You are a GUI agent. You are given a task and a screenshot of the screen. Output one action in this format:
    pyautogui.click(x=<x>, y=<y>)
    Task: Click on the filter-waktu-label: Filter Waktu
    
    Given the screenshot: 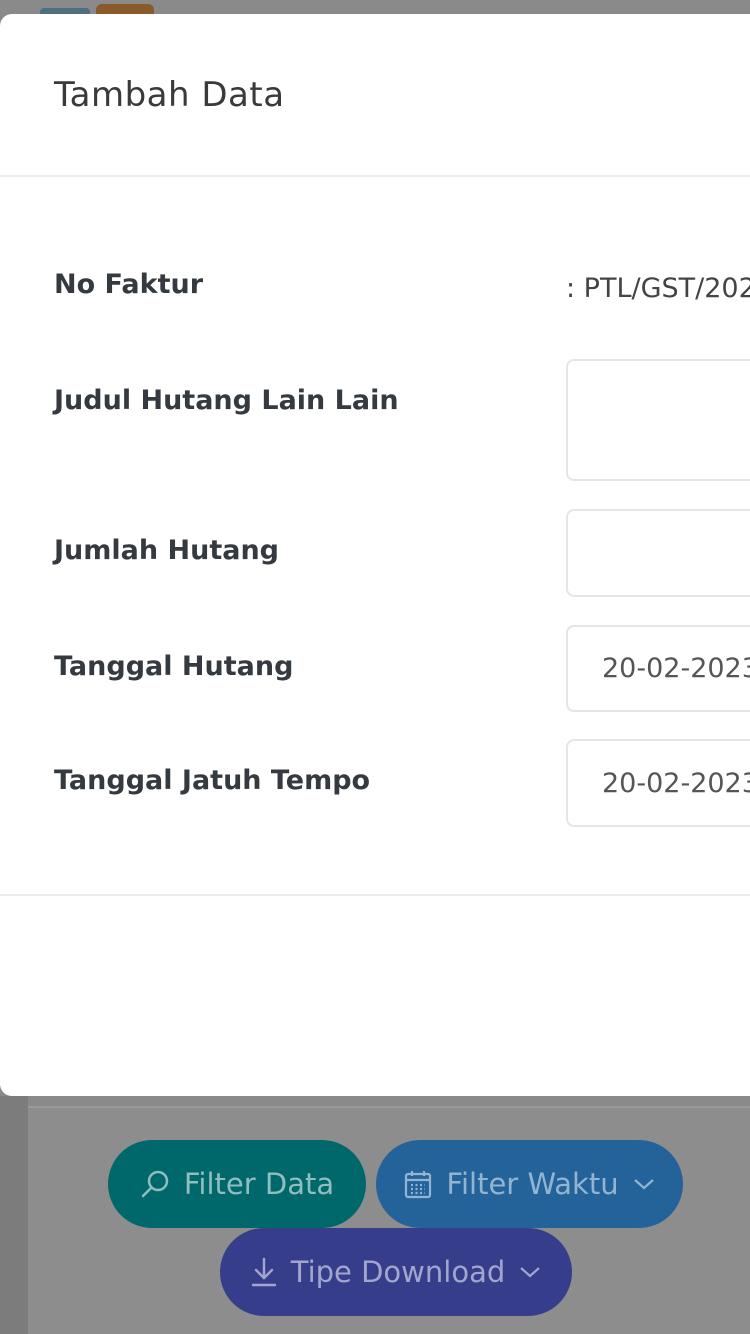 What is the action you would take?
    pyautogui.click(x=532, y=1184)
    